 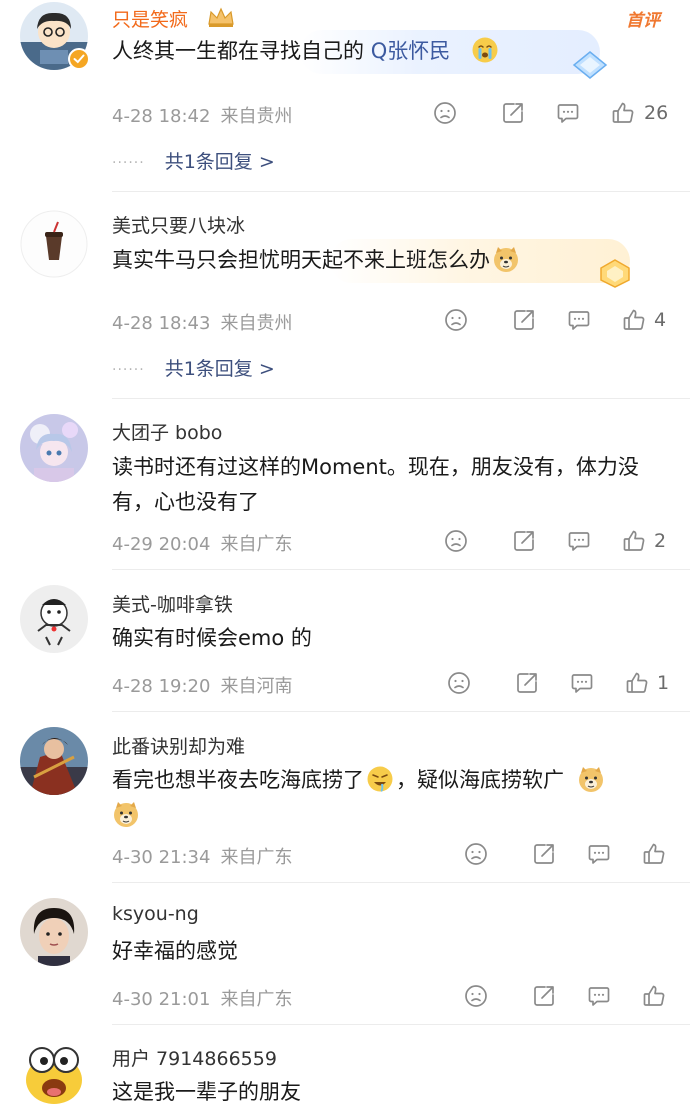 What do you see at coordinates (590, 65) in the screenshot?
I see `diamond-badge-icon` at bounding box center [590, 65].